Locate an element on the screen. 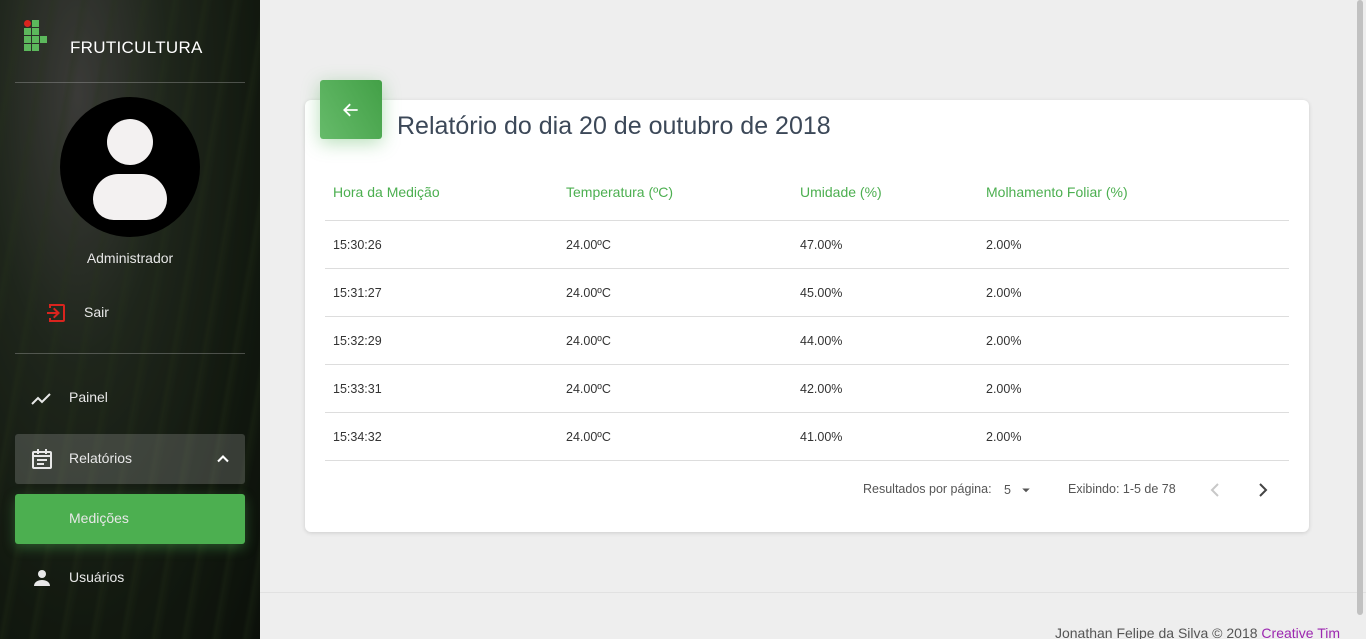 This screenshot has width=1366, height=639. column-header: Umidade (%) is located at coordinates (841, 192).